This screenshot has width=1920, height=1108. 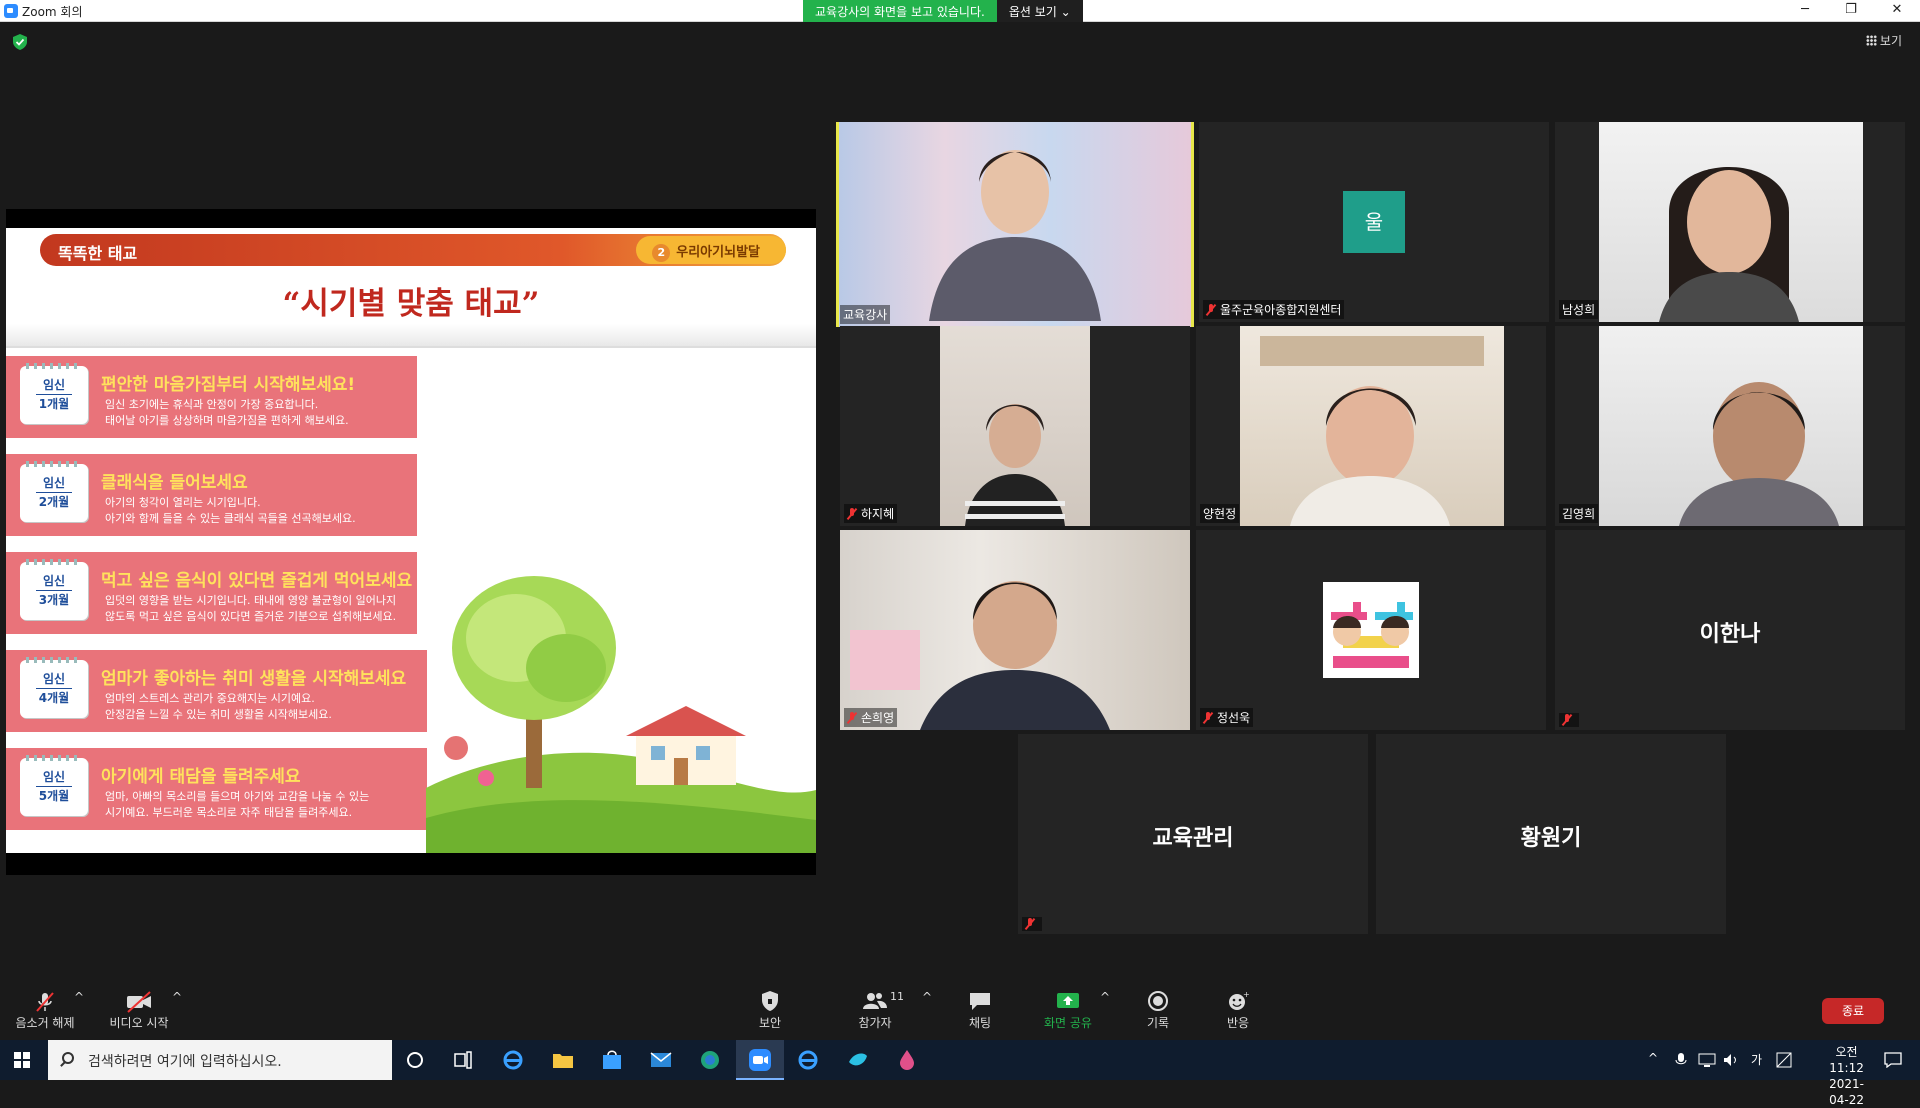 What do you see at coordinates (1871, 40) in the screenshot?
I see `grid-icon` at bounding box center [1871, 40].